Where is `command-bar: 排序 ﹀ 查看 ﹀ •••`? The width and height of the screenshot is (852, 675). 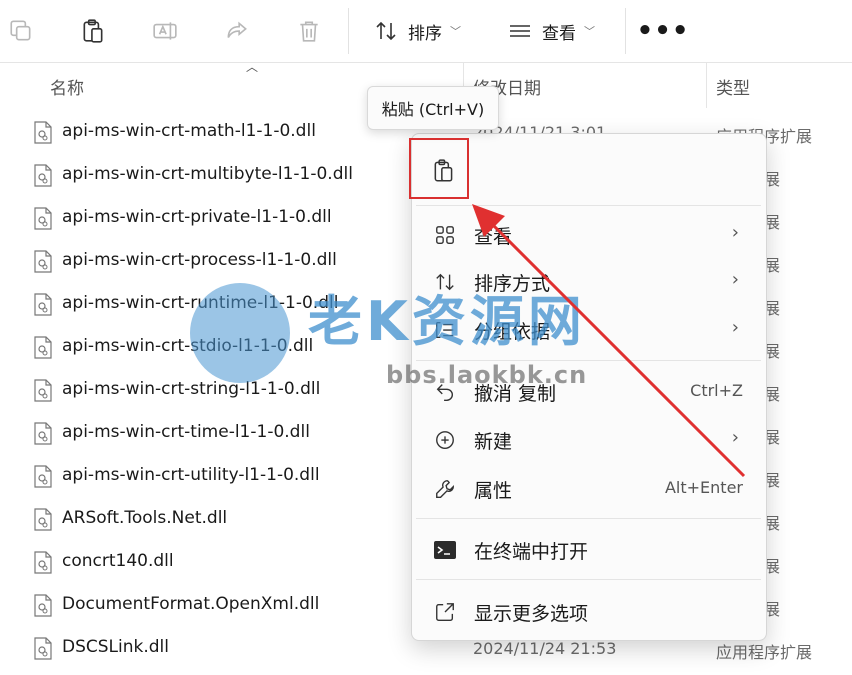 command-bar: 排序 ﹀ 查看 ﹀ ••• is located at coordinates (426, 31).